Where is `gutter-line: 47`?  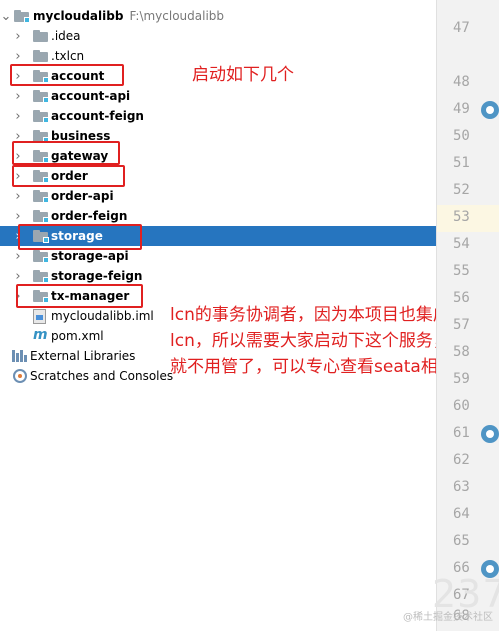
gutter-line: 47 is located at coordinates (461, 28).